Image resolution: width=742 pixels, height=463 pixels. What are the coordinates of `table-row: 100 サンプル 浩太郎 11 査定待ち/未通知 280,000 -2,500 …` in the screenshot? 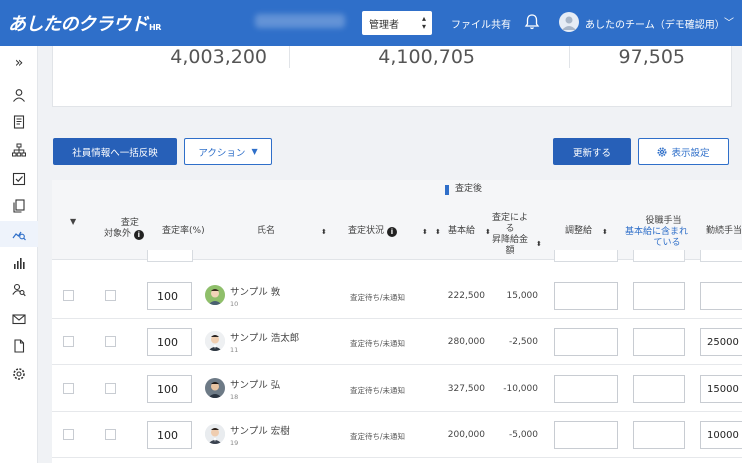 It's located at (397, 342).